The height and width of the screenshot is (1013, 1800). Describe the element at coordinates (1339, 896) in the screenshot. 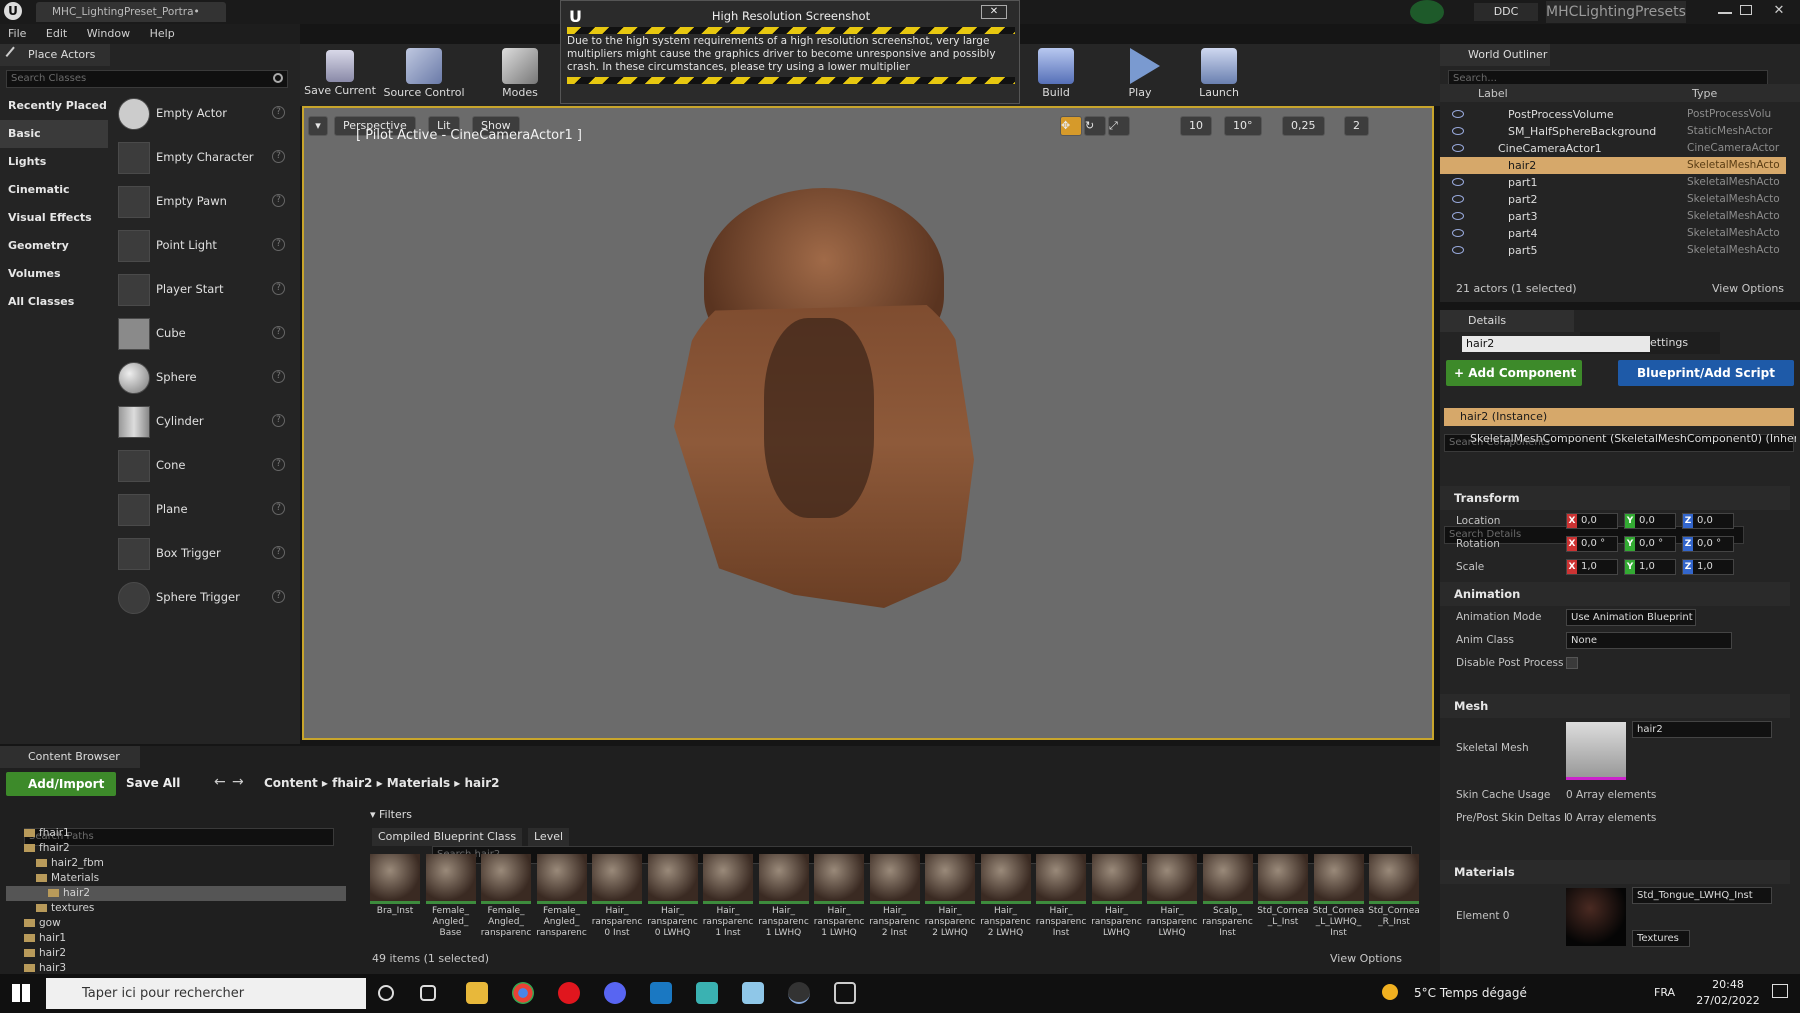

I see `asset-tile: Std_Cornea _L_LWHQ_ Inst` at that location.